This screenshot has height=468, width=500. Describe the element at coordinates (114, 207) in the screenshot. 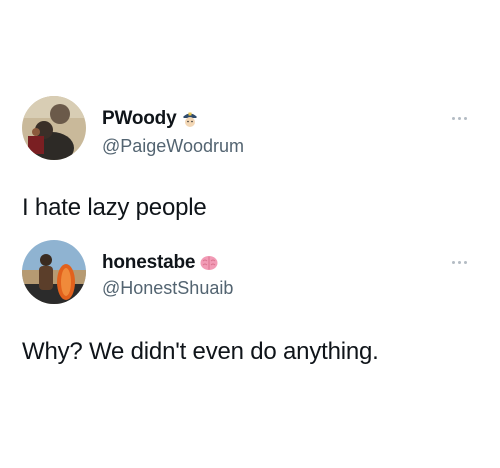

I see `tweet-text: I hate lazy people` at that location.